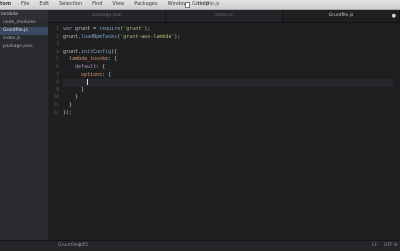  Describe the element at coordinates (8, 4) in the screenshot. I see `menu-app: tom` at that location.